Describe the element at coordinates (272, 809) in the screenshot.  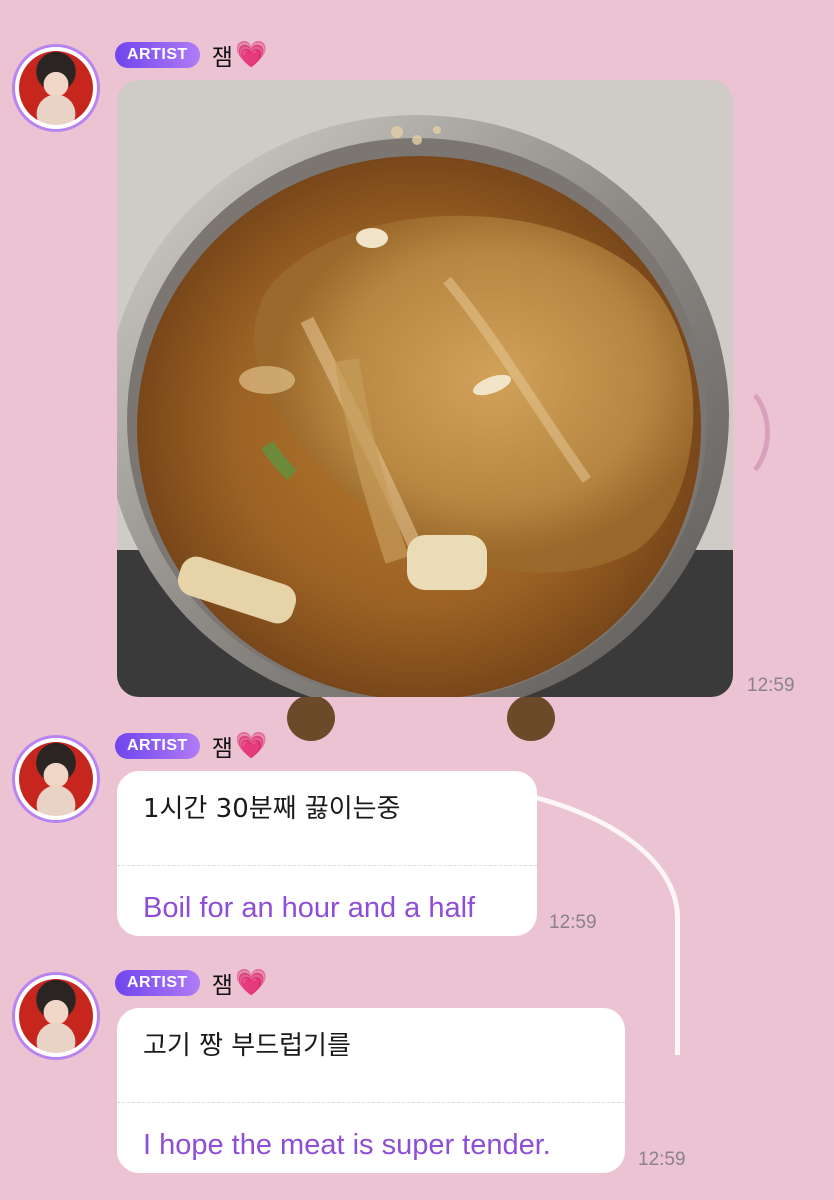
I see `message-original-text: 1시간 30분째 끓이는중` at that location.